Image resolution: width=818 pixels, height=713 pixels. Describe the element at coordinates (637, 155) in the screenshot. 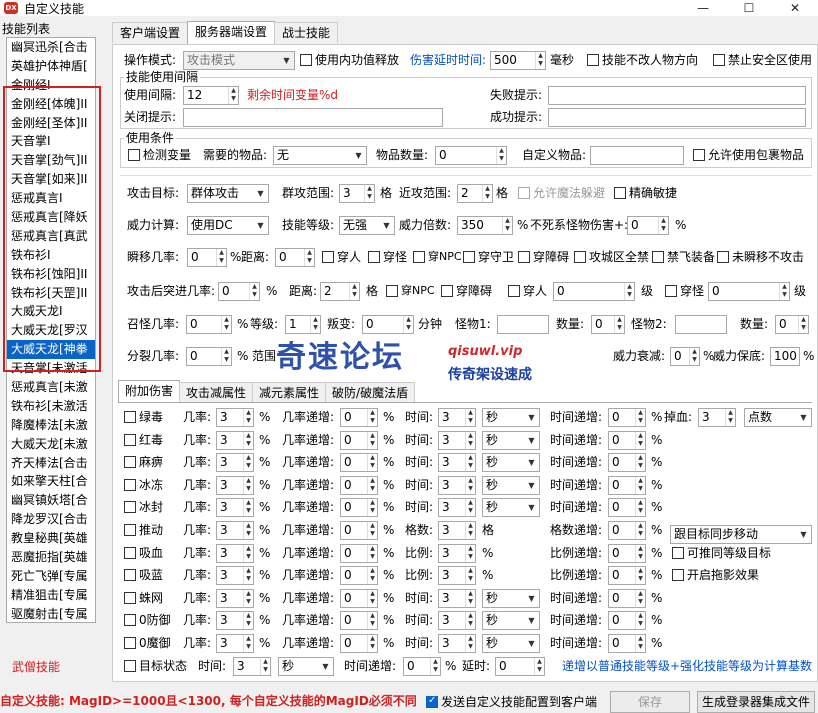

I see `custom-item-input` at that location.